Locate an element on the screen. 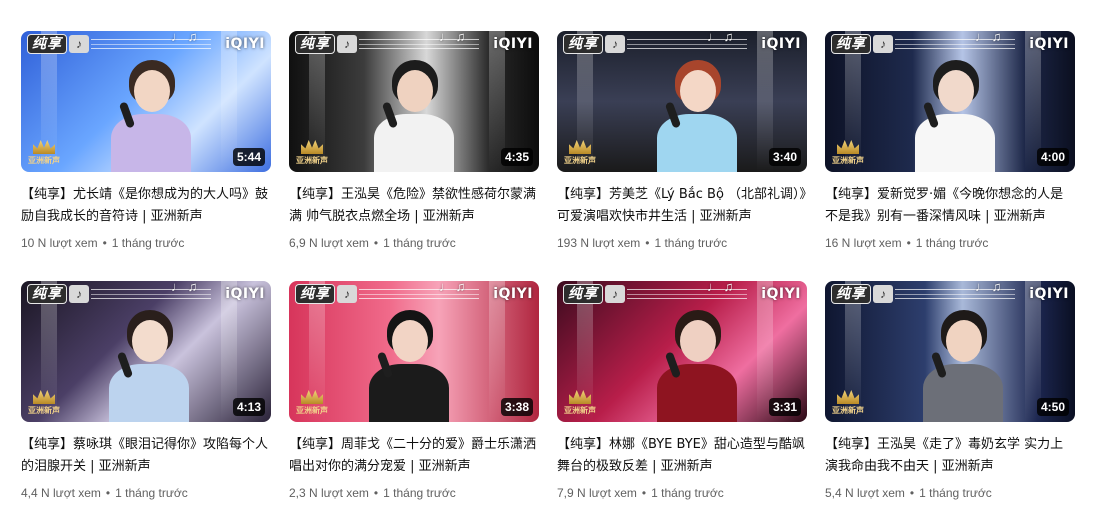 This screenshot has height=522, width=1093. video-title: 【纯享】尤长靖《是你想成为的大人吗》鼓励自我成长的音符诗 | 亚洲新声 is located at coordinates (146, 206).